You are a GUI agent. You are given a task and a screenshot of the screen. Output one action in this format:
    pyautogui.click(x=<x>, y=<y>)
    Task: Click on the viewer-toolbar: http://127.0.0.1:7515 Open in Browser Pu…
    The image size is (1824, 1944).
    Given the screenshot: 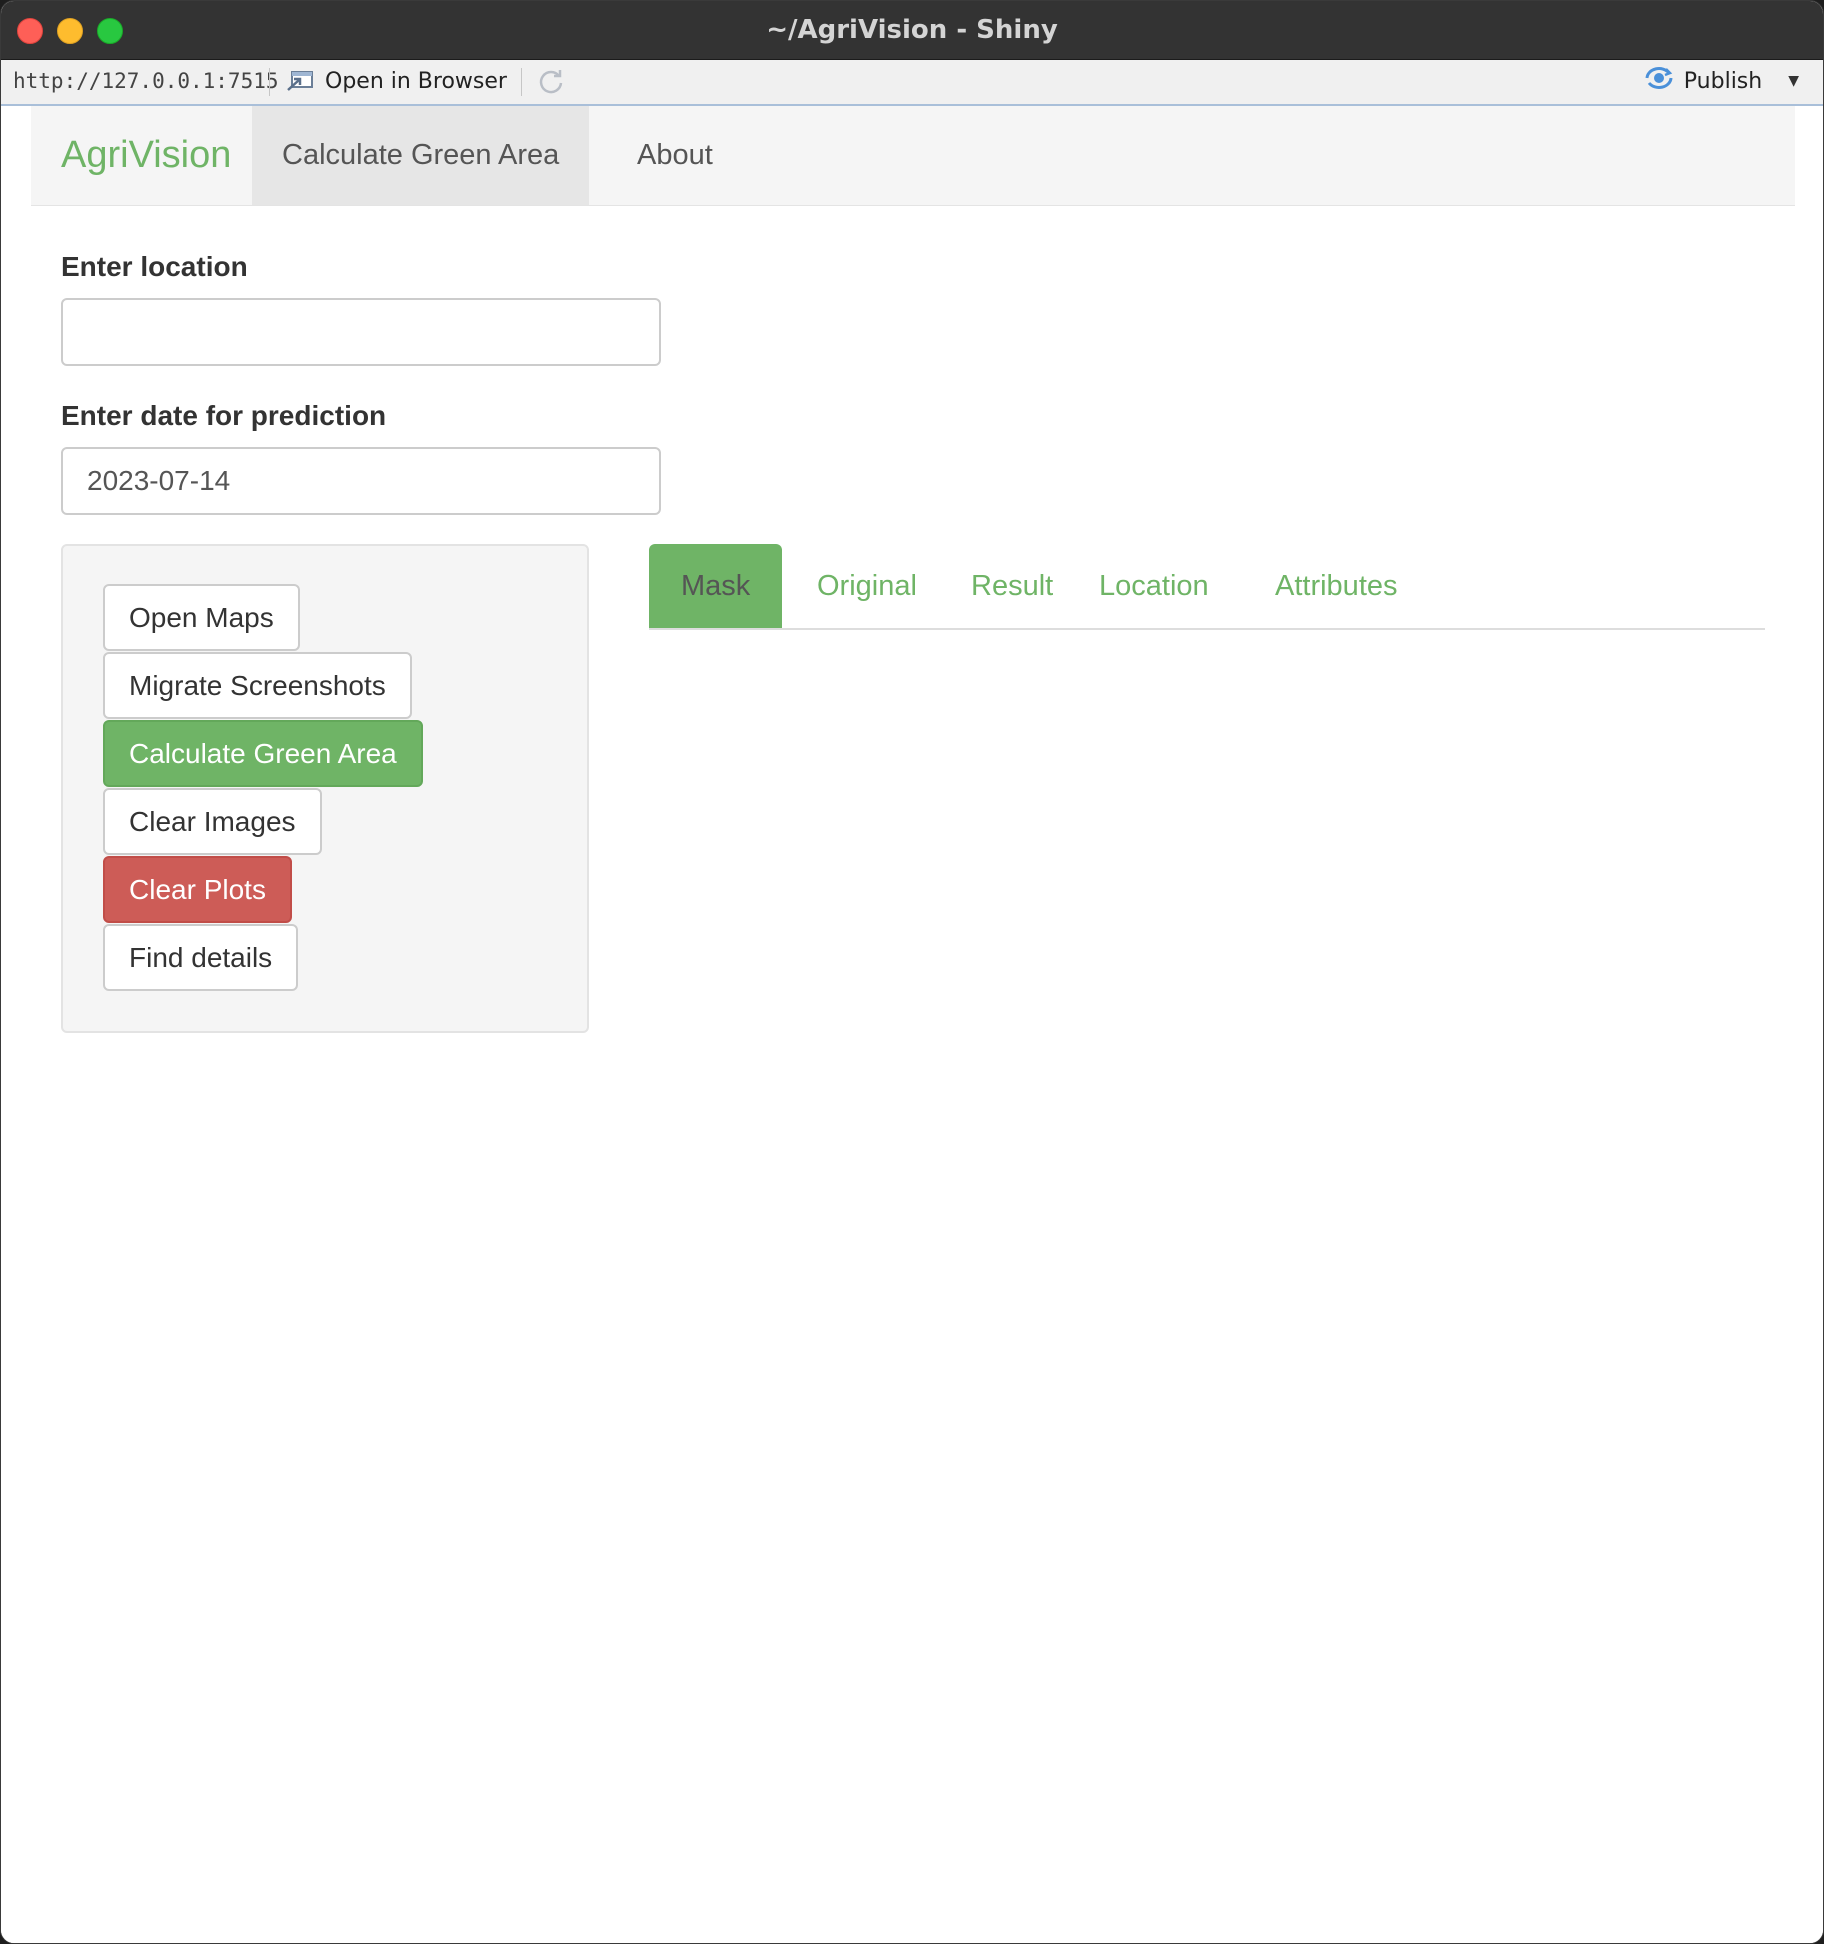 What is the action you would take?
    pyautogui.click(x=912, y=83)
    